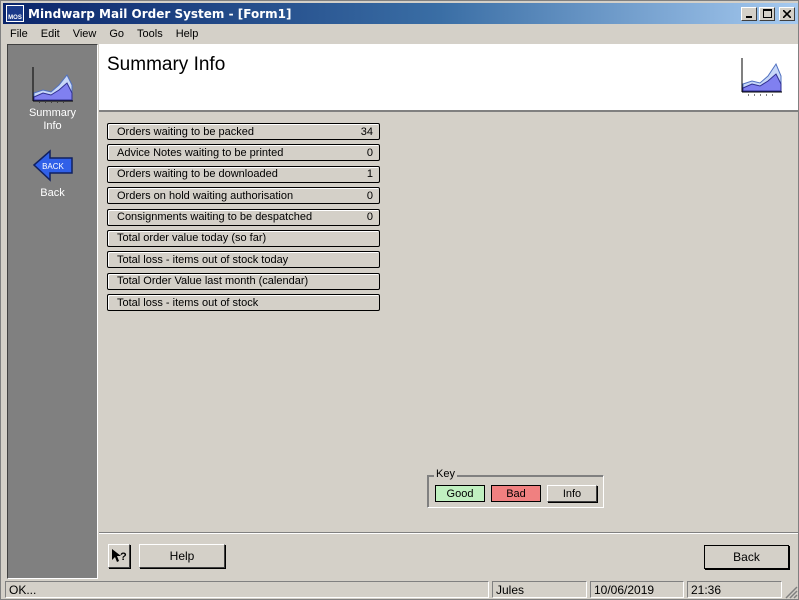 The image size is (799, 600). What do you see at coordinates (369, 174) in the screenshot?
I see `status-value: 1` at bounding box center [369, 174].